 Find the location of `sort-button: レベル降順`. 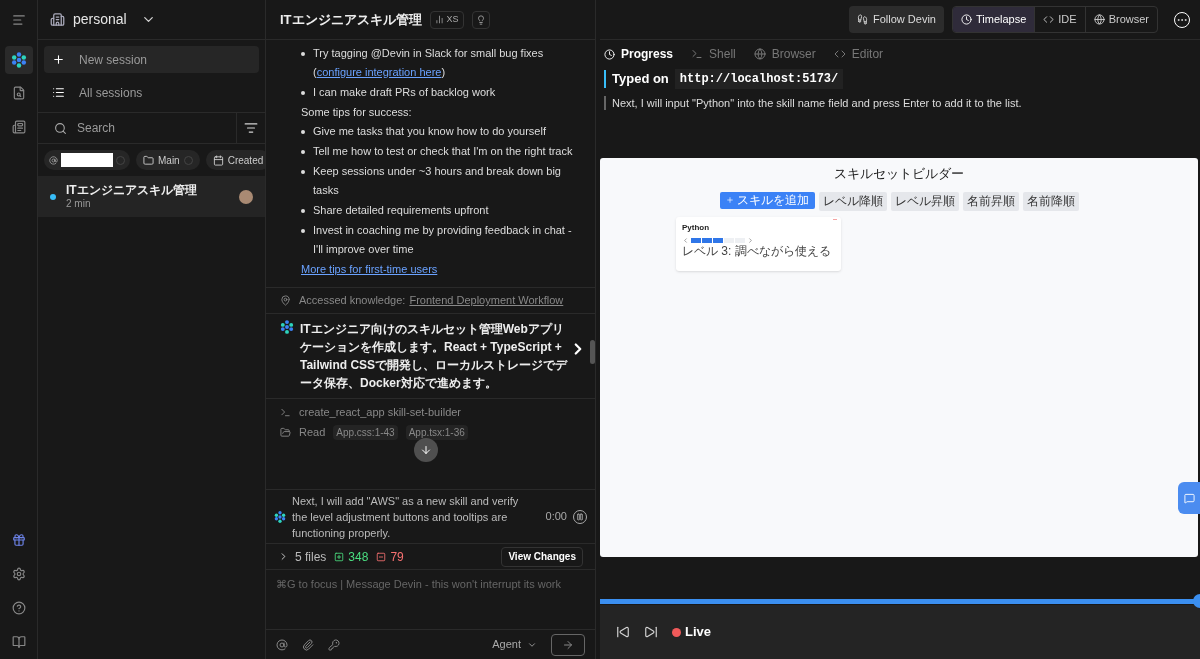

sort-button: レベル降順 is located at coordinates (852, 201).